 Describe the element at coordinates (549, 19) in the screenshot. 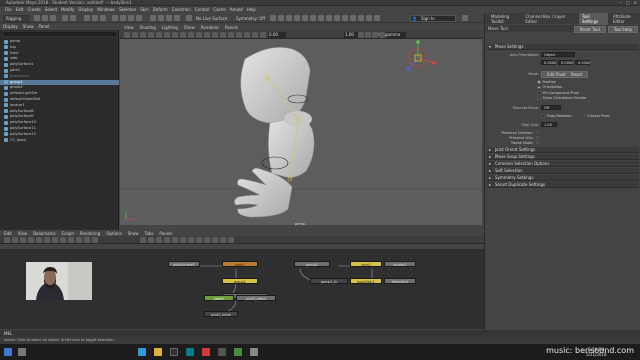

I see `tab-channel-box-layer-editor: Channel Box / Layer Editor` at that location.